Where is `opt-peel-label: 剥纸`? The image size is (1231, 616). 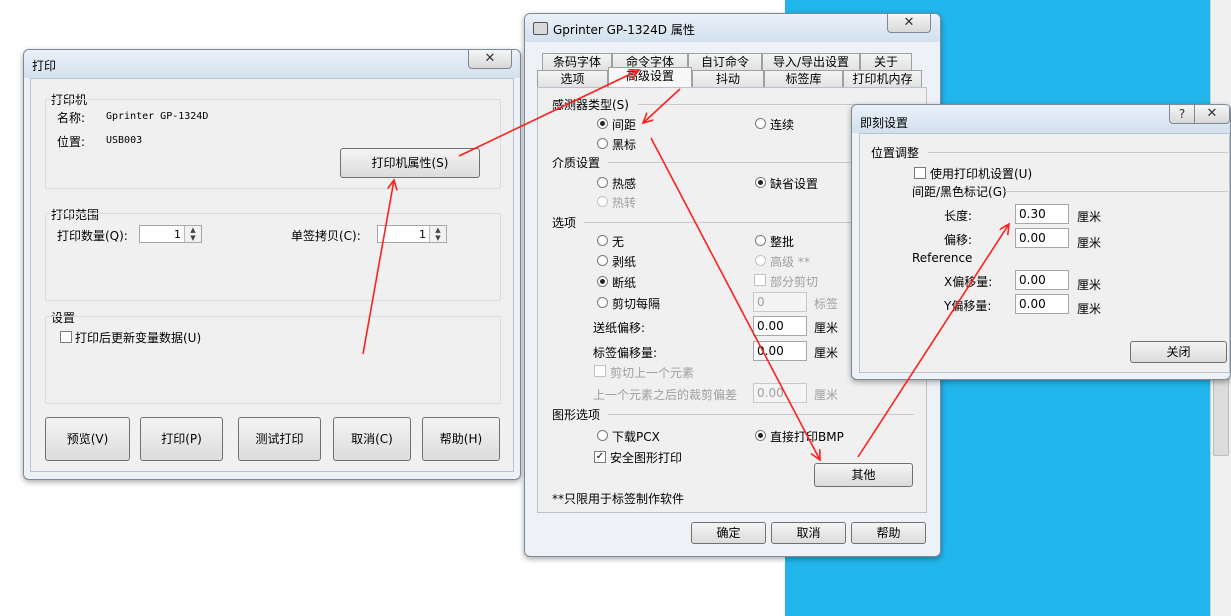
opt-peel-label: 剥纸 is located at coordinates (624, 261).